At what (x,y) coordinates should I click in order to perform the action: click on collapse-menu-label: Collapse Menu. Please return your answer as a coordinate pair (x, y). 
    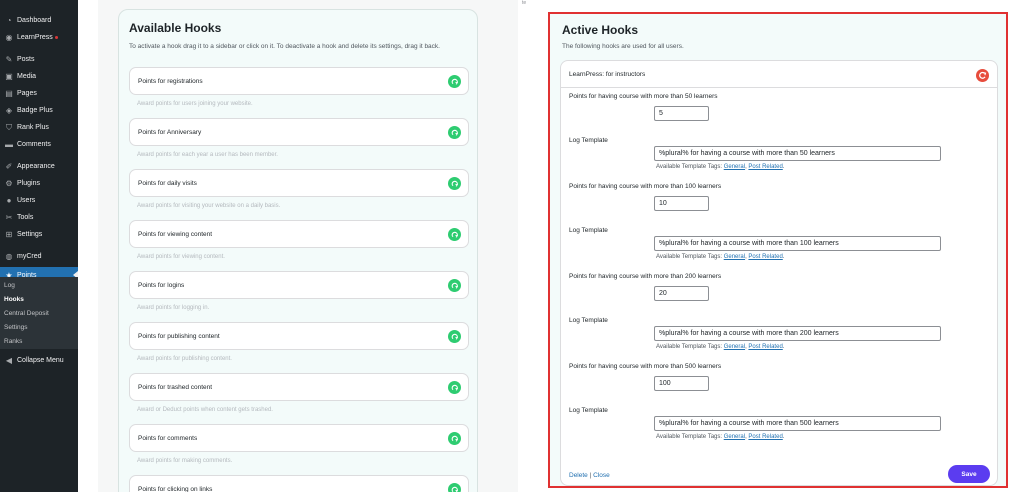
    Looking at the image, I should click on (40, 360).